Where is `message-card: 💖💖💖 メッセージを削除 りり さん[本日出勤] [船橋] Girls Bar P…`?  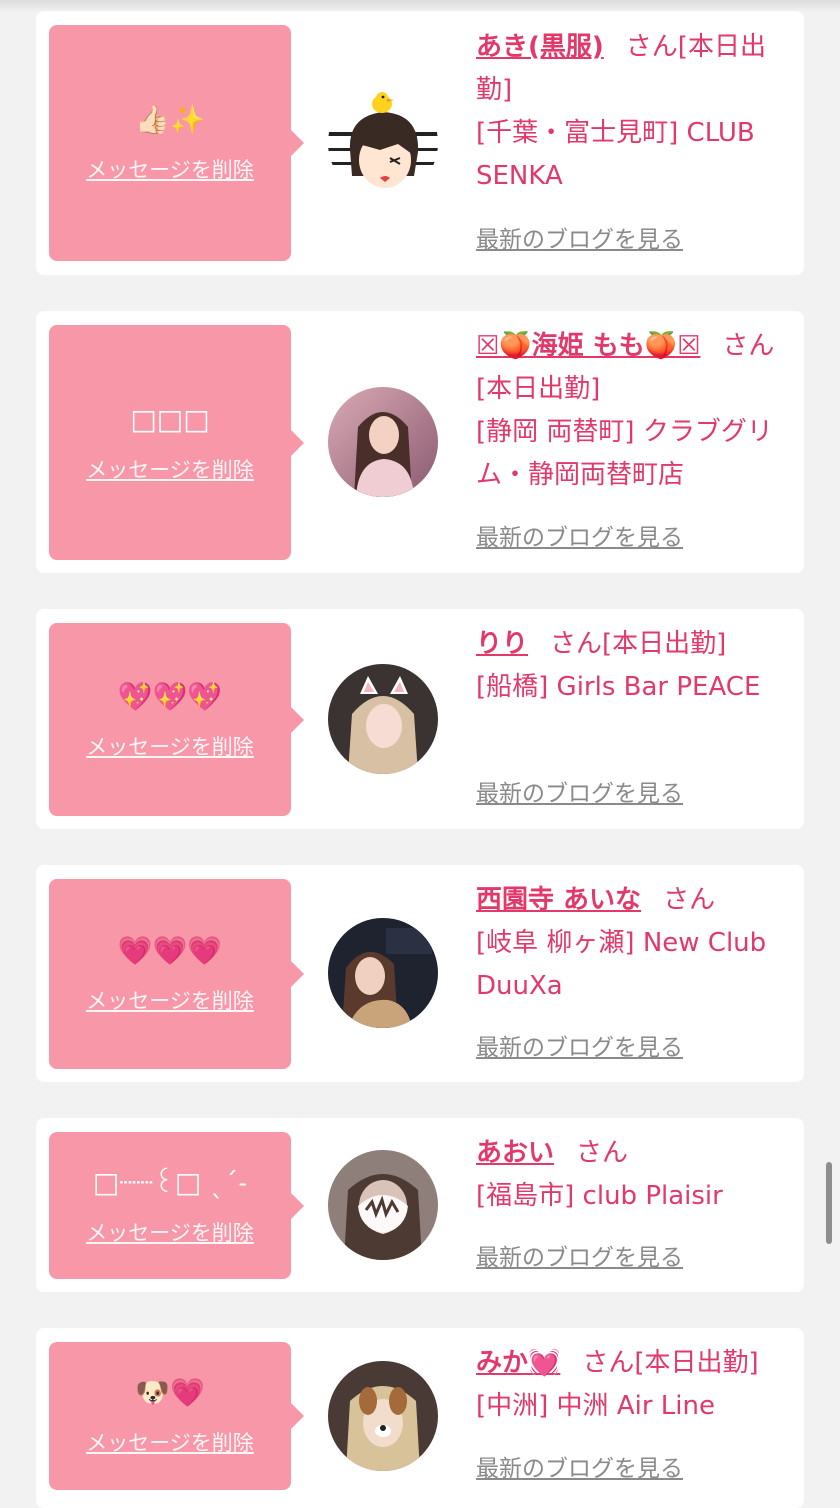
message-card: 💖💖💖 メッセージを削除 りり さん[本日出勤] [船橋] Girls Bar P… is located at coordinates (420, 719).